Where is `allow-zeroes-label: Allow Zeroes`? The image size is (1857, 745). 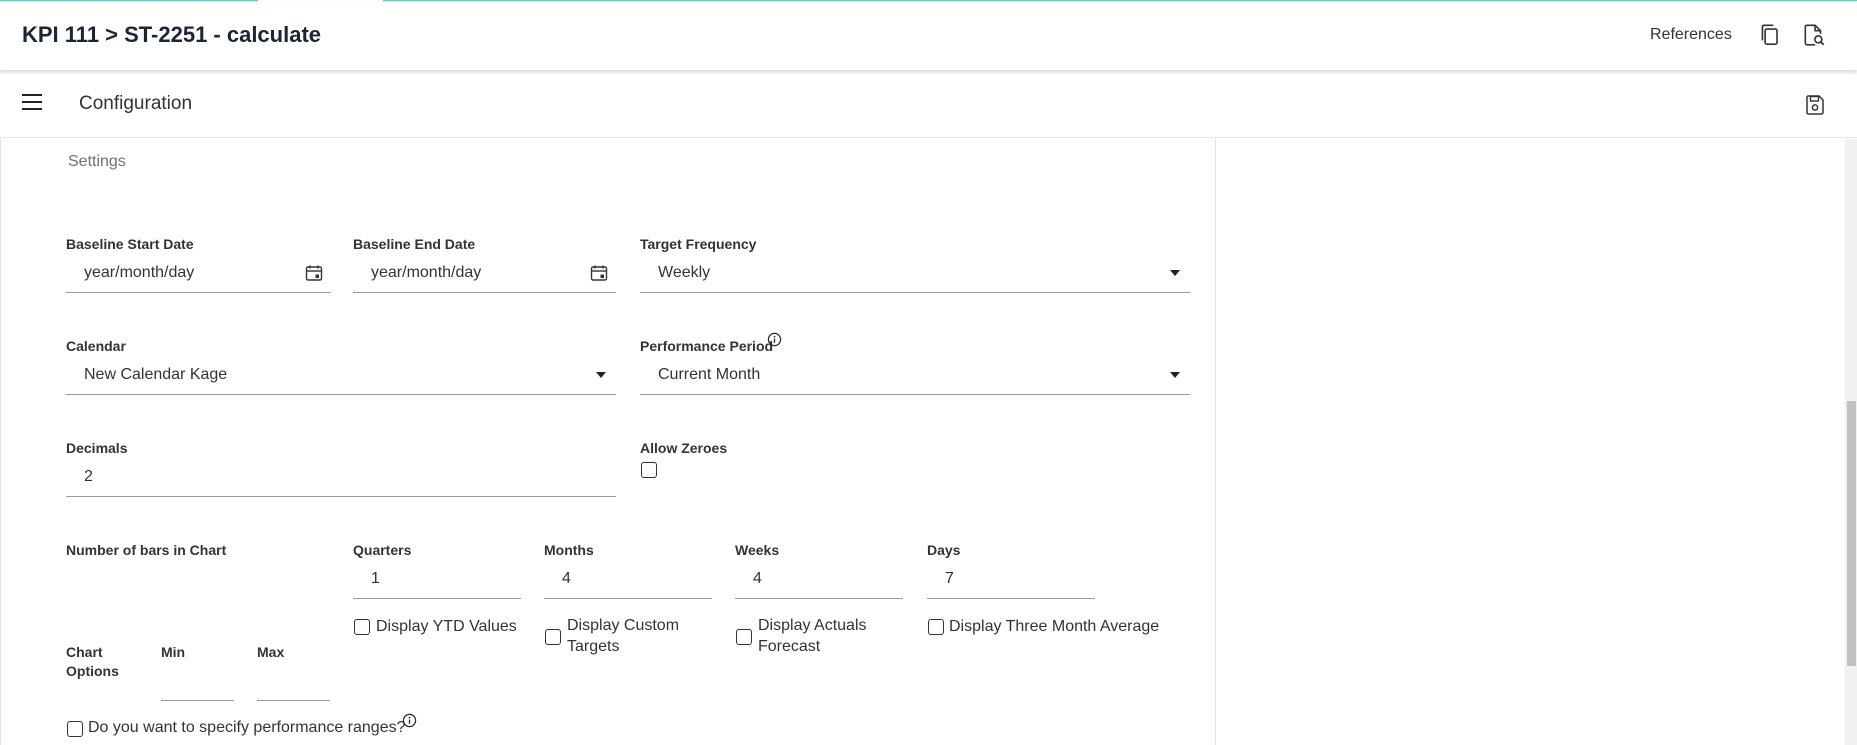 allow-zeroes-label: Allow Zeroes is located at coordinates (684, 448).